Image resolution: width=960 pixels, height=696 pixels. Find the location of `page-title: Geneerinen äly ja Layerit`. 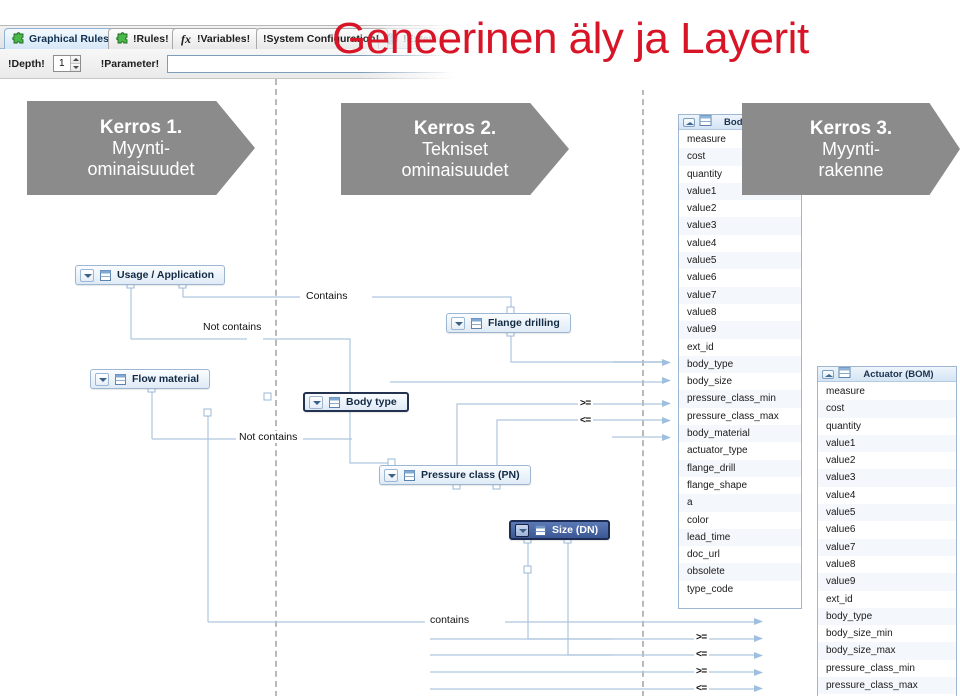

page-title: Geneerinen äly ja Layerit is located at coordinates (570, 38).